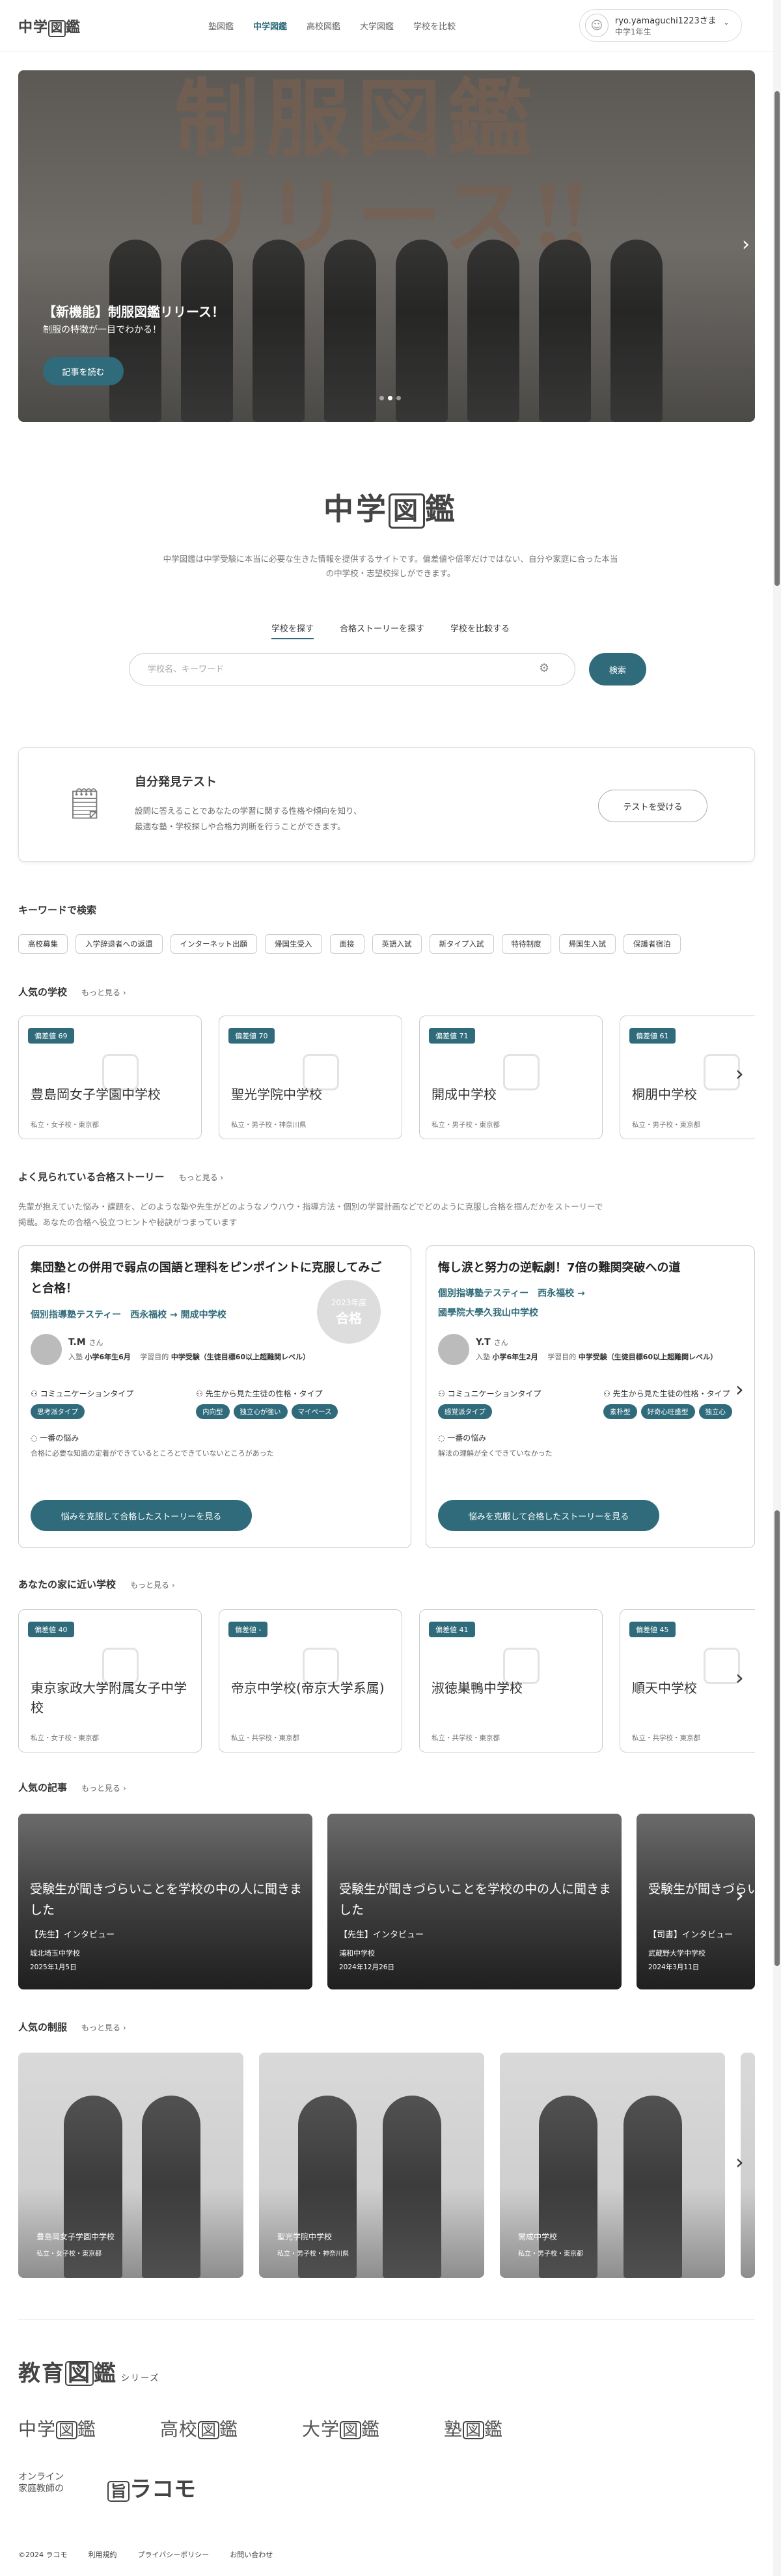  I want to click on search-button: 検索, so click(618, 669).